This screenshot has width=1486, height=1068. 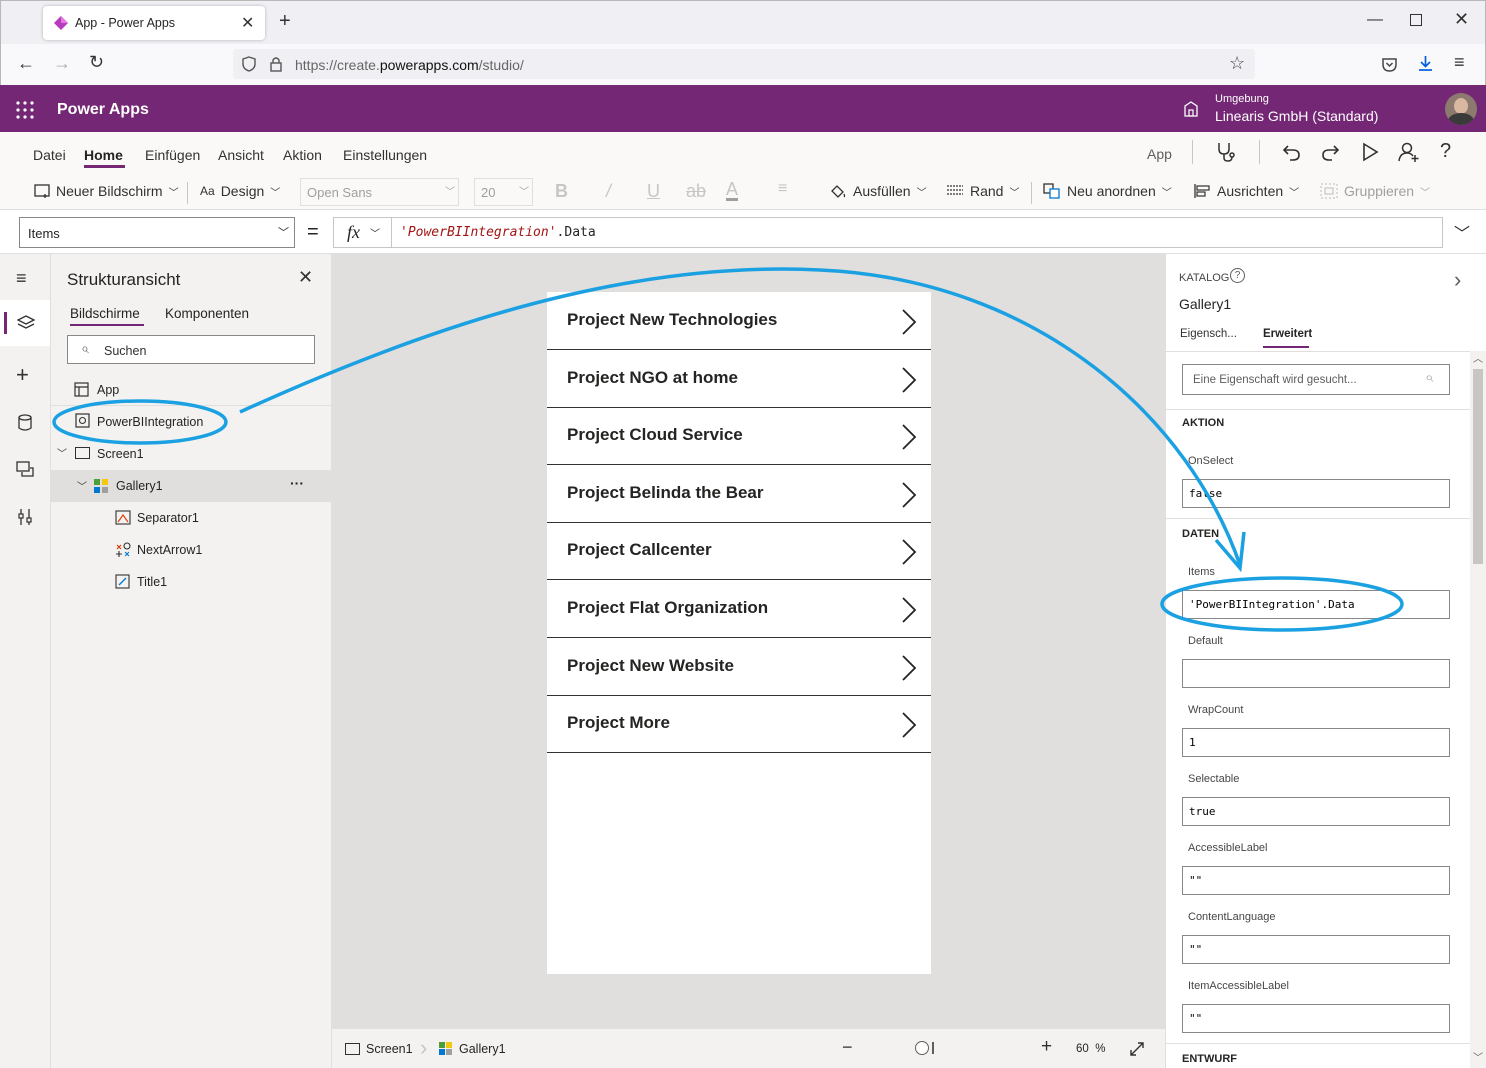 I want to click on tab-components: Komponenten, so click(x=207, y=313).